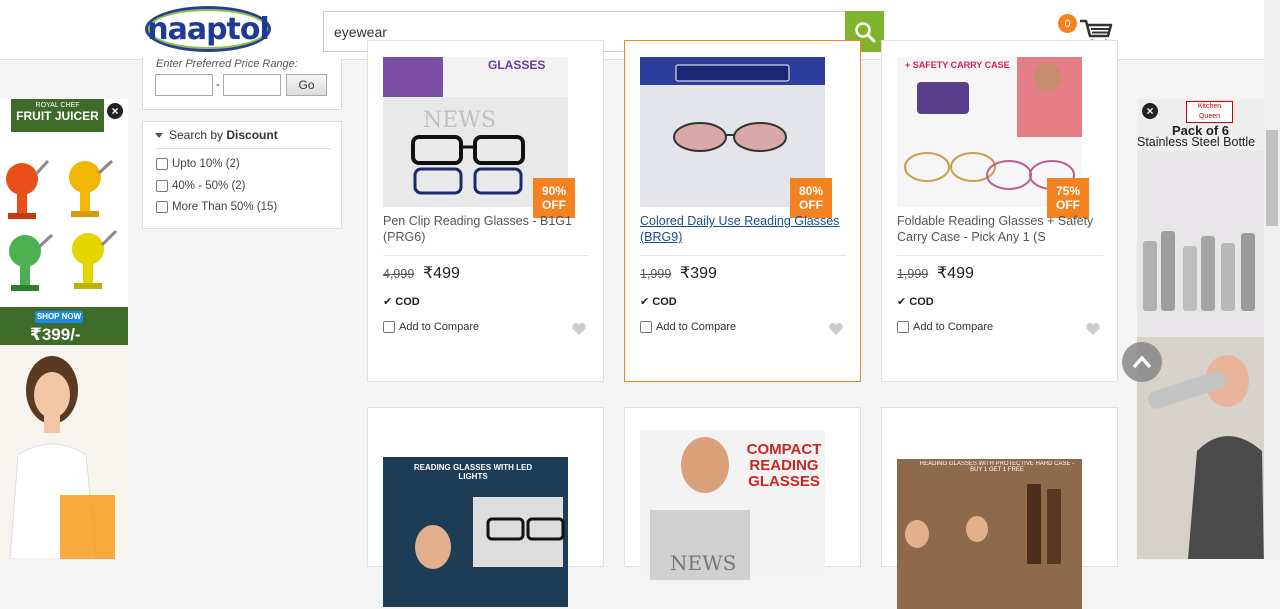 This screenshot has width=1280, height=609. Describe the element at coordinates (473, 472) in the screenshot. I see `product-image-text: READING GLASSES WITH LED LIGHTS` at that location.